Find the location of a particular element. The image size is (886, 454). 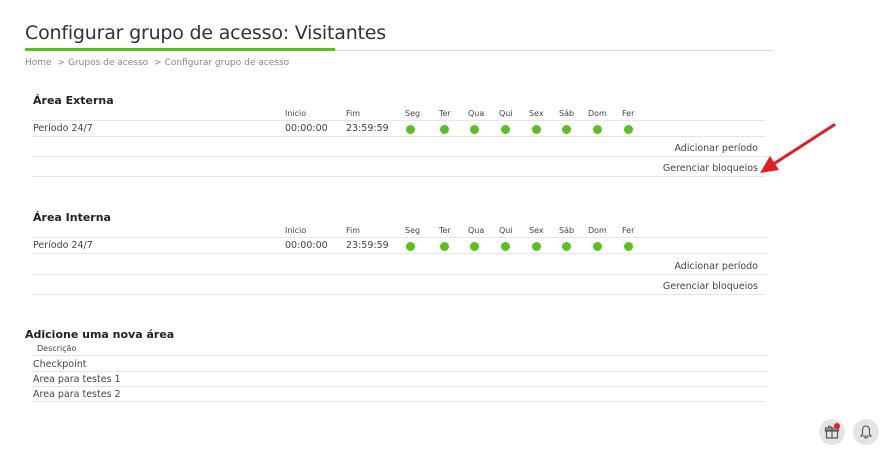

list-item: Area para testes 1 is located at coordinates (77, 379).